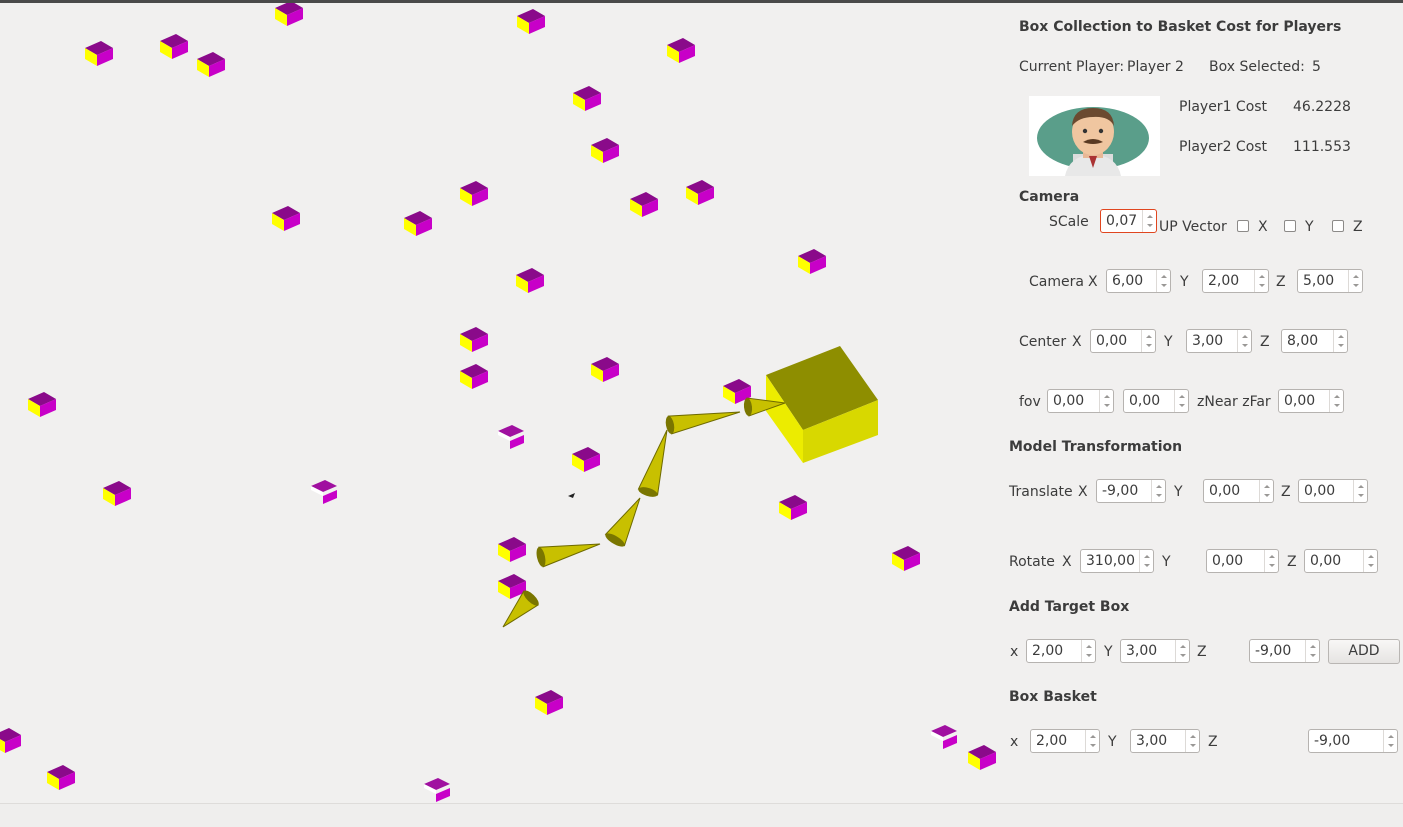 The width and height of the screenshot is (1403, 827). What do you see at coordinates (1341, 561) in the screenshot?
I see `rotate-z-spinbox: 0,00` at bounding box center [1341, 561].